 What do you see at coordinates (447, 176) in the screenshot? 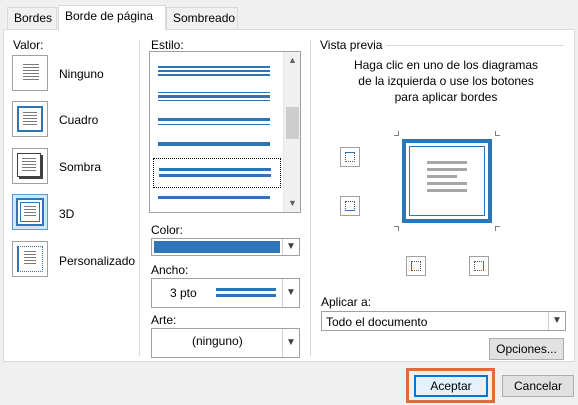
I see `preview-text-lines` at bounding box center [447, 176].